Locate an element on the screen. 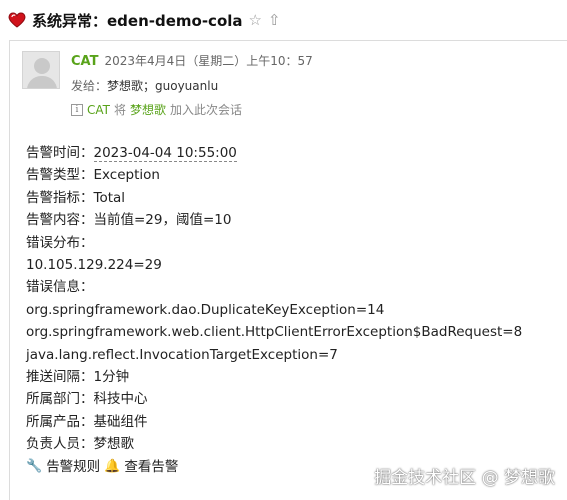 The image size is (567, 500). subject-bar: 系统异常：eden-demo-cola ☆ ⇧ is located at coordinates (144, 20).